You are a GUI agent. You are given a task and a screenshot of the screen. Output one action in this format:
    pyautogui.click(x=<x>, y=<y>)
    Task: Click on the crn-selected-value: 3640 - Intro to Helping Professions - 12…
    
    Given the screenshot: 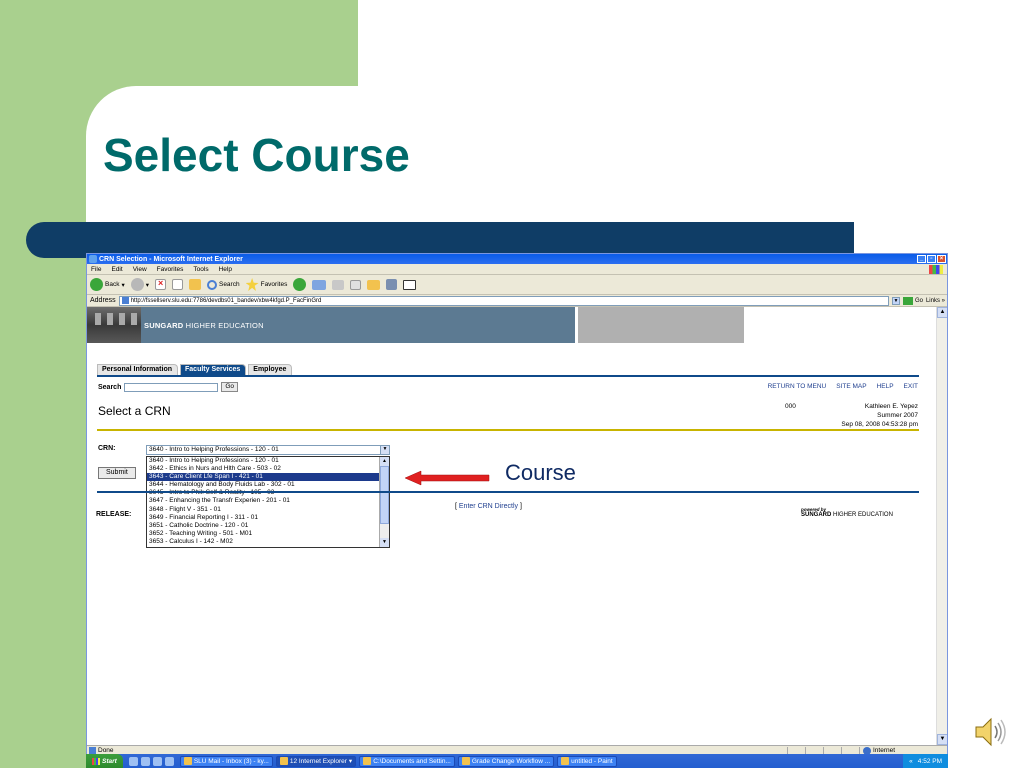 What is the action you would take?
    pyautogui.click(x=214, y=449)
    